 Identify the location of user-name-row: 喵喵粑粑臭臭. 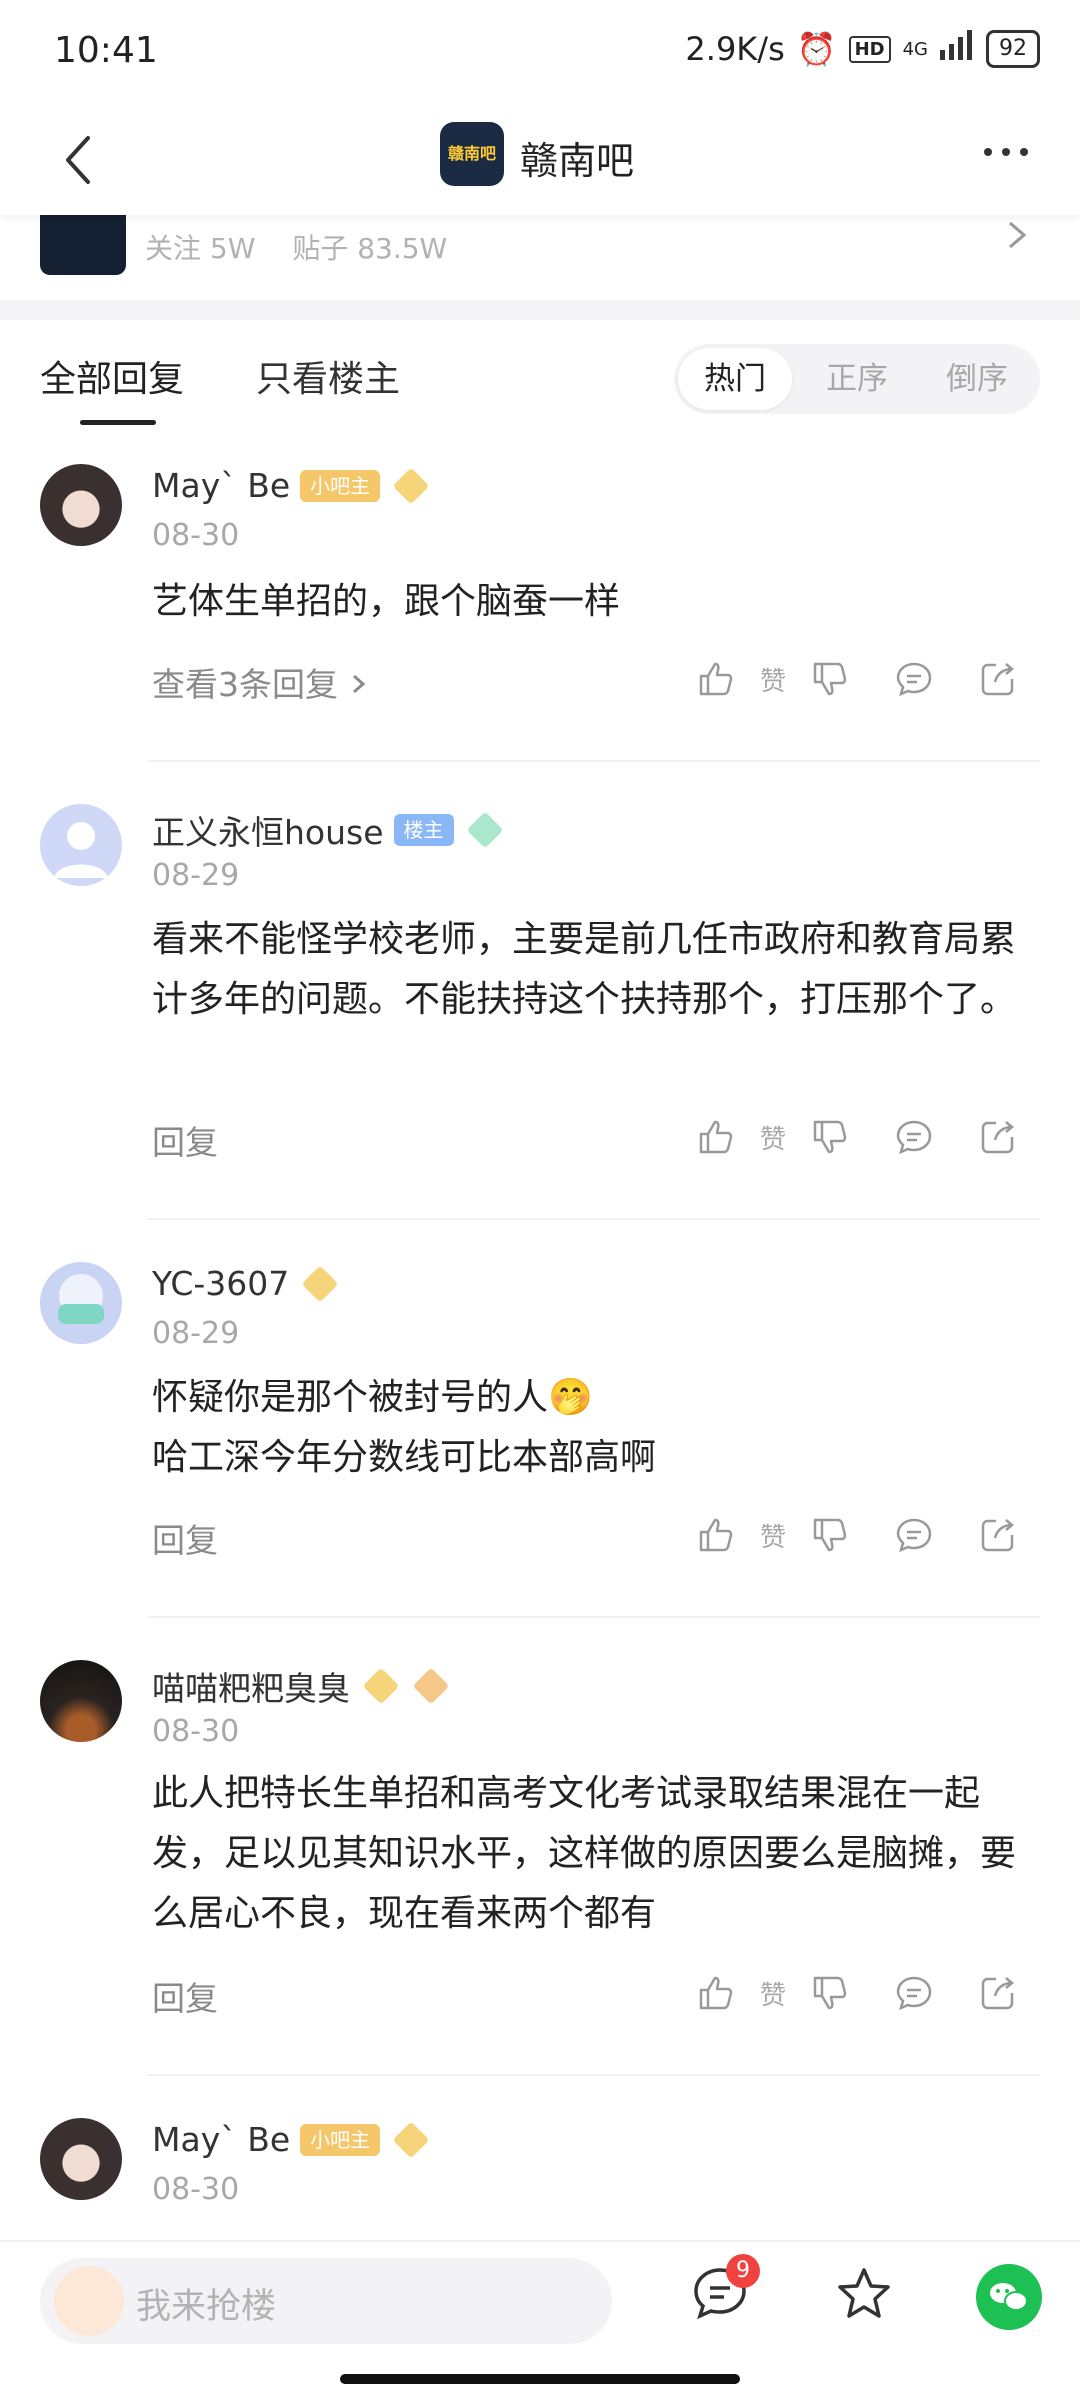
(301, 1686).